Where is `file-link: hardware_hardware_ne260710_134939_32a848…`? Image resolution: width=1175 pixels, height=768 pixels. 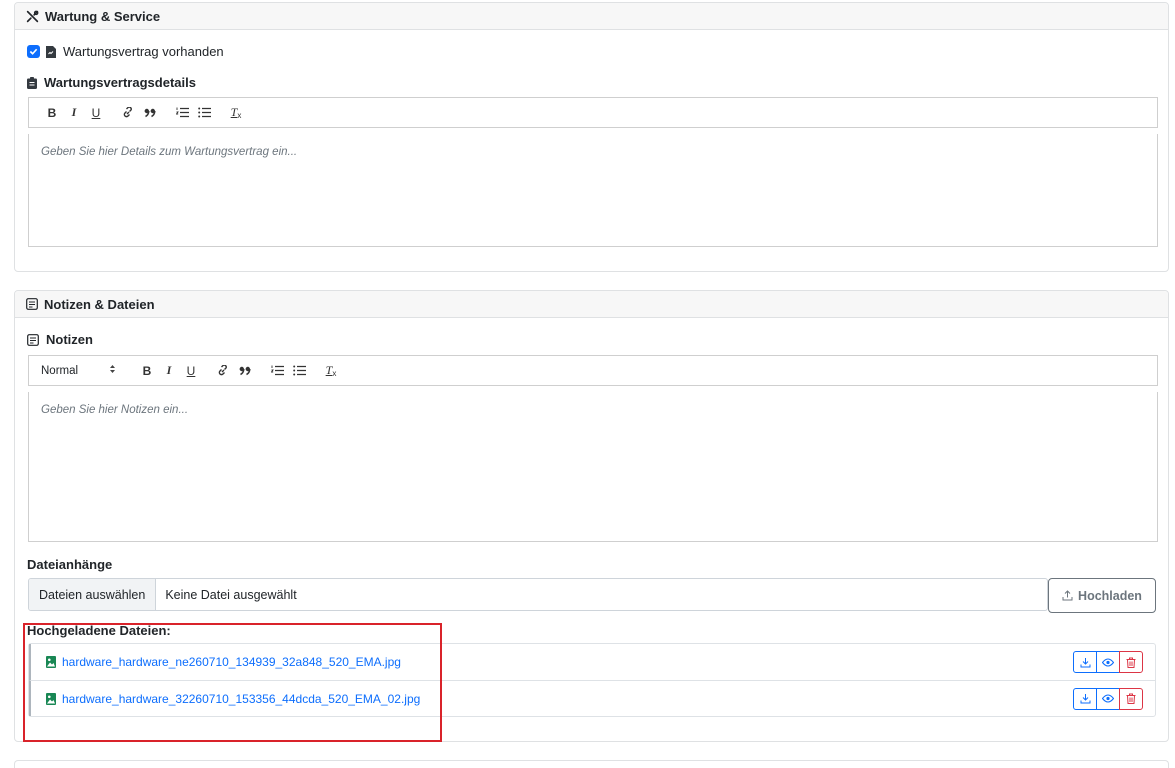 file-link: hardware_hardware_ne260710_134939_32a848… is located at coordinates (231, 662).